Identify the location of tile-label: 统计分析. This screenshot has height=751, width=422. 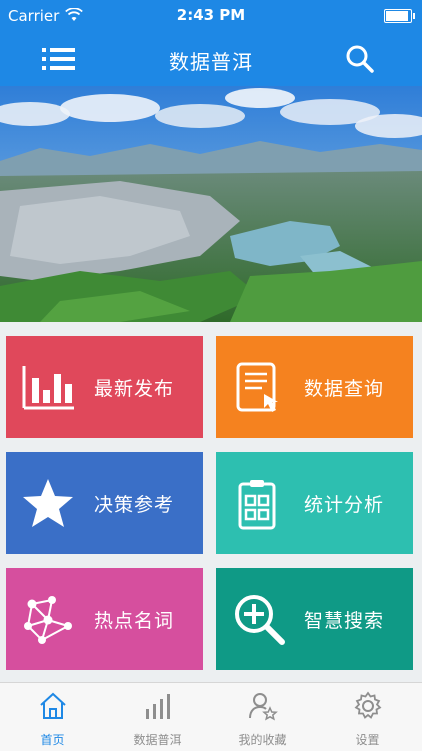
(344, 505).